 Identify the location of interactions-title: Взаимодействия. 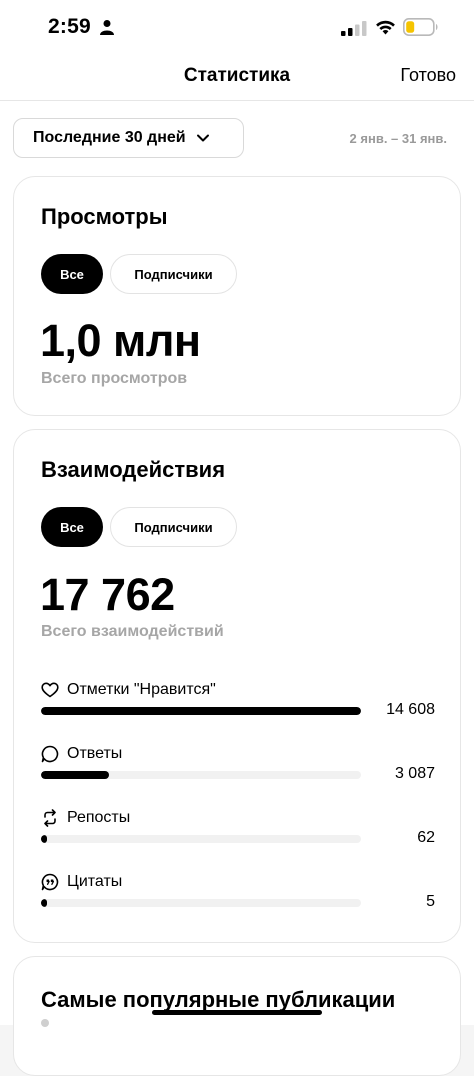
(133, 469).